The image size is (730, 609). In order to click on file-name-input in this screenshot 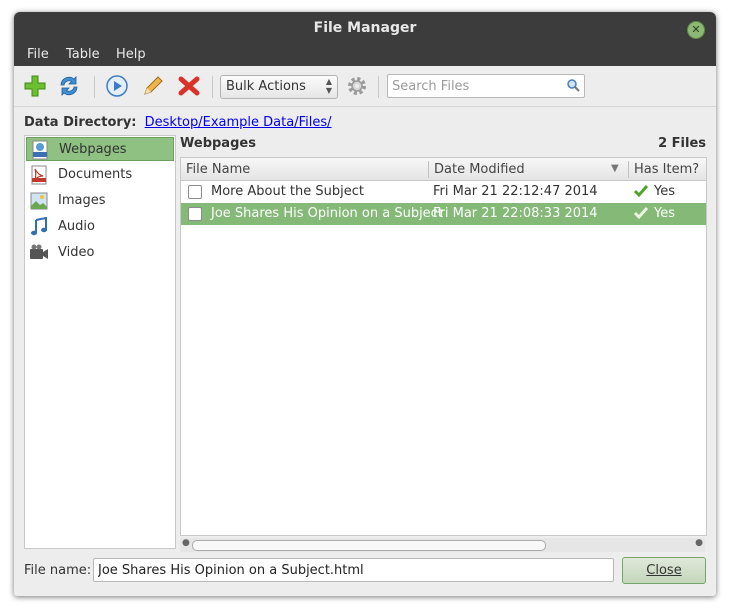, I will do `click(350, 570)`.